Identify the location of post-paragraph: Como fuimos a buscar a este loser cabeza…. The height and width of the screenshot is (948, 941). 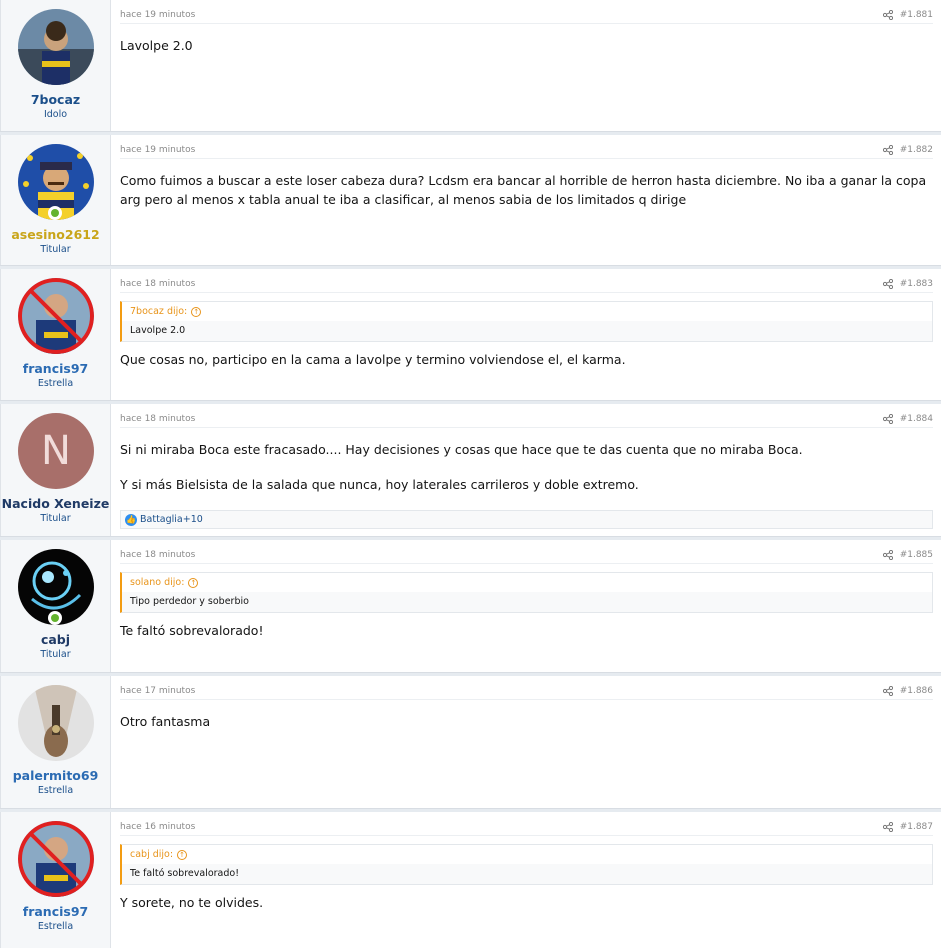
(523, 190).